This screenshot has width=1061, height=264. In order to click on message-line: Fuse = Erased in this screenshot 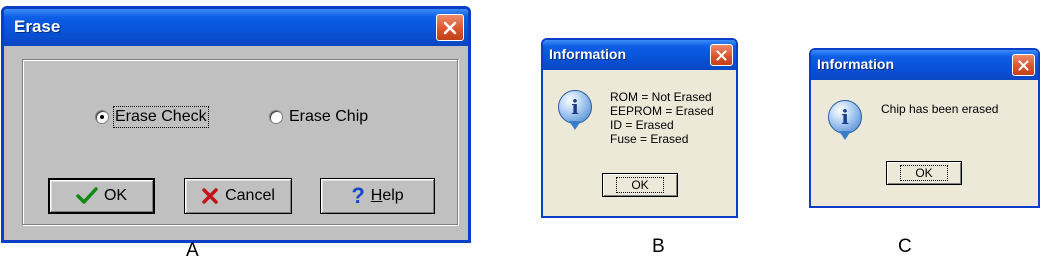, I will do `click(649, 139)`.